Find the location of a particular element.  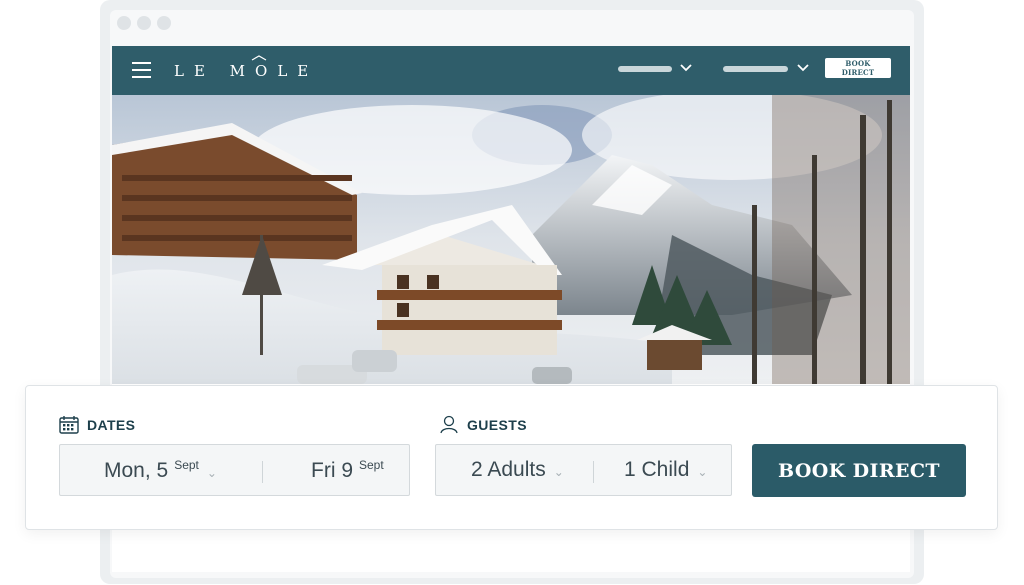

book-direct-button: BOOK DIRECT is located at coordinates (859, 470).